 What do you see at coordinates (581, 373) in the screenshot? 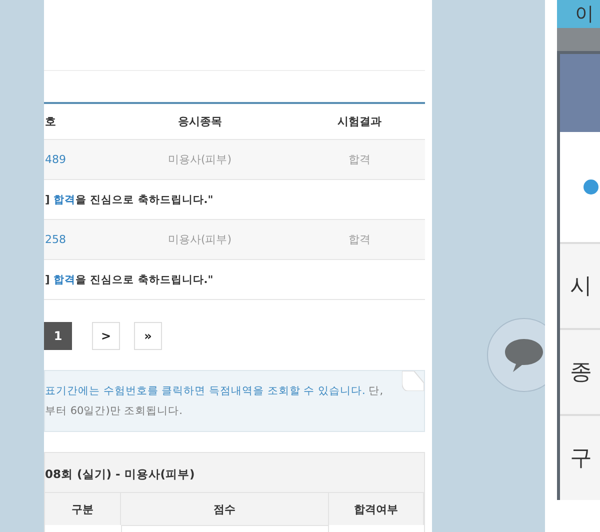
I see `row-label: 종` at bounding box center [581, 373].